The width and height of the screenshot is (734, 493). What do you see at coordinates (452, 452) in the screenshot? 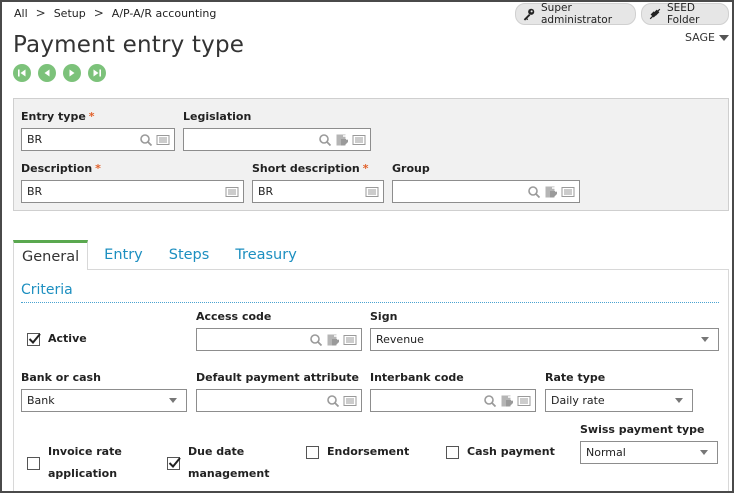
I see `cash-payment-checkbox` at bounding box center [452, 452].